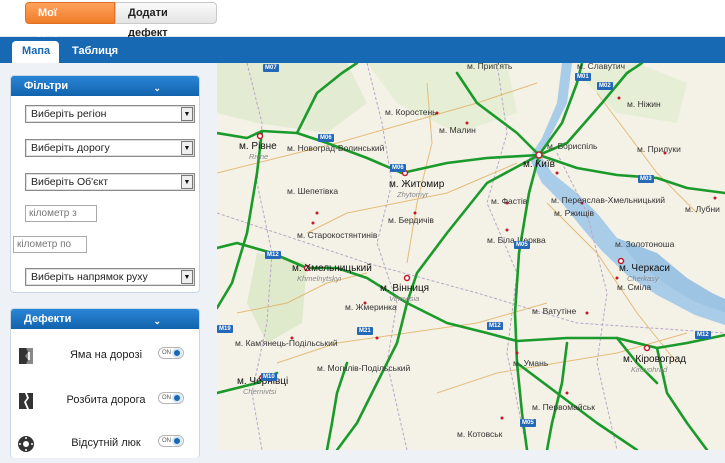 The height and width of the screenshot is (463, 725). I want to click on road-shield: M01, so click(583, 77).